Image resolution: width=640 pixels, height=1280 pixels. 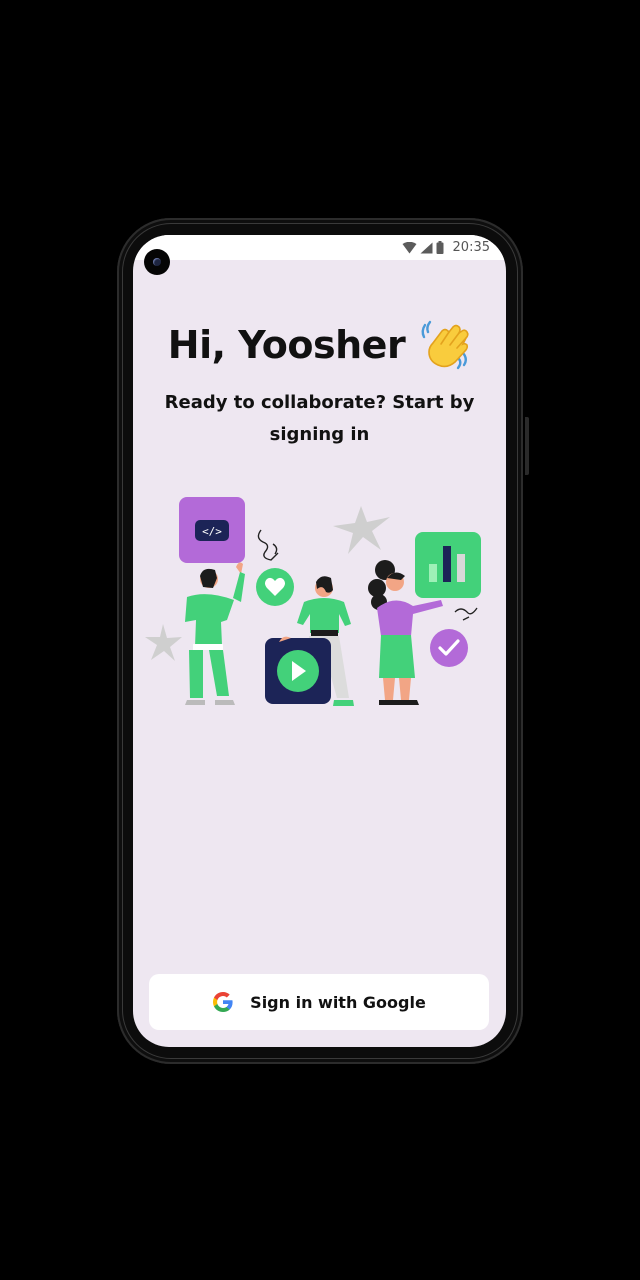 What do you see at coordinates (313, 601) in the screenshot?
I see `collaboration-illustration: </>` at bounding box center [313, 601].